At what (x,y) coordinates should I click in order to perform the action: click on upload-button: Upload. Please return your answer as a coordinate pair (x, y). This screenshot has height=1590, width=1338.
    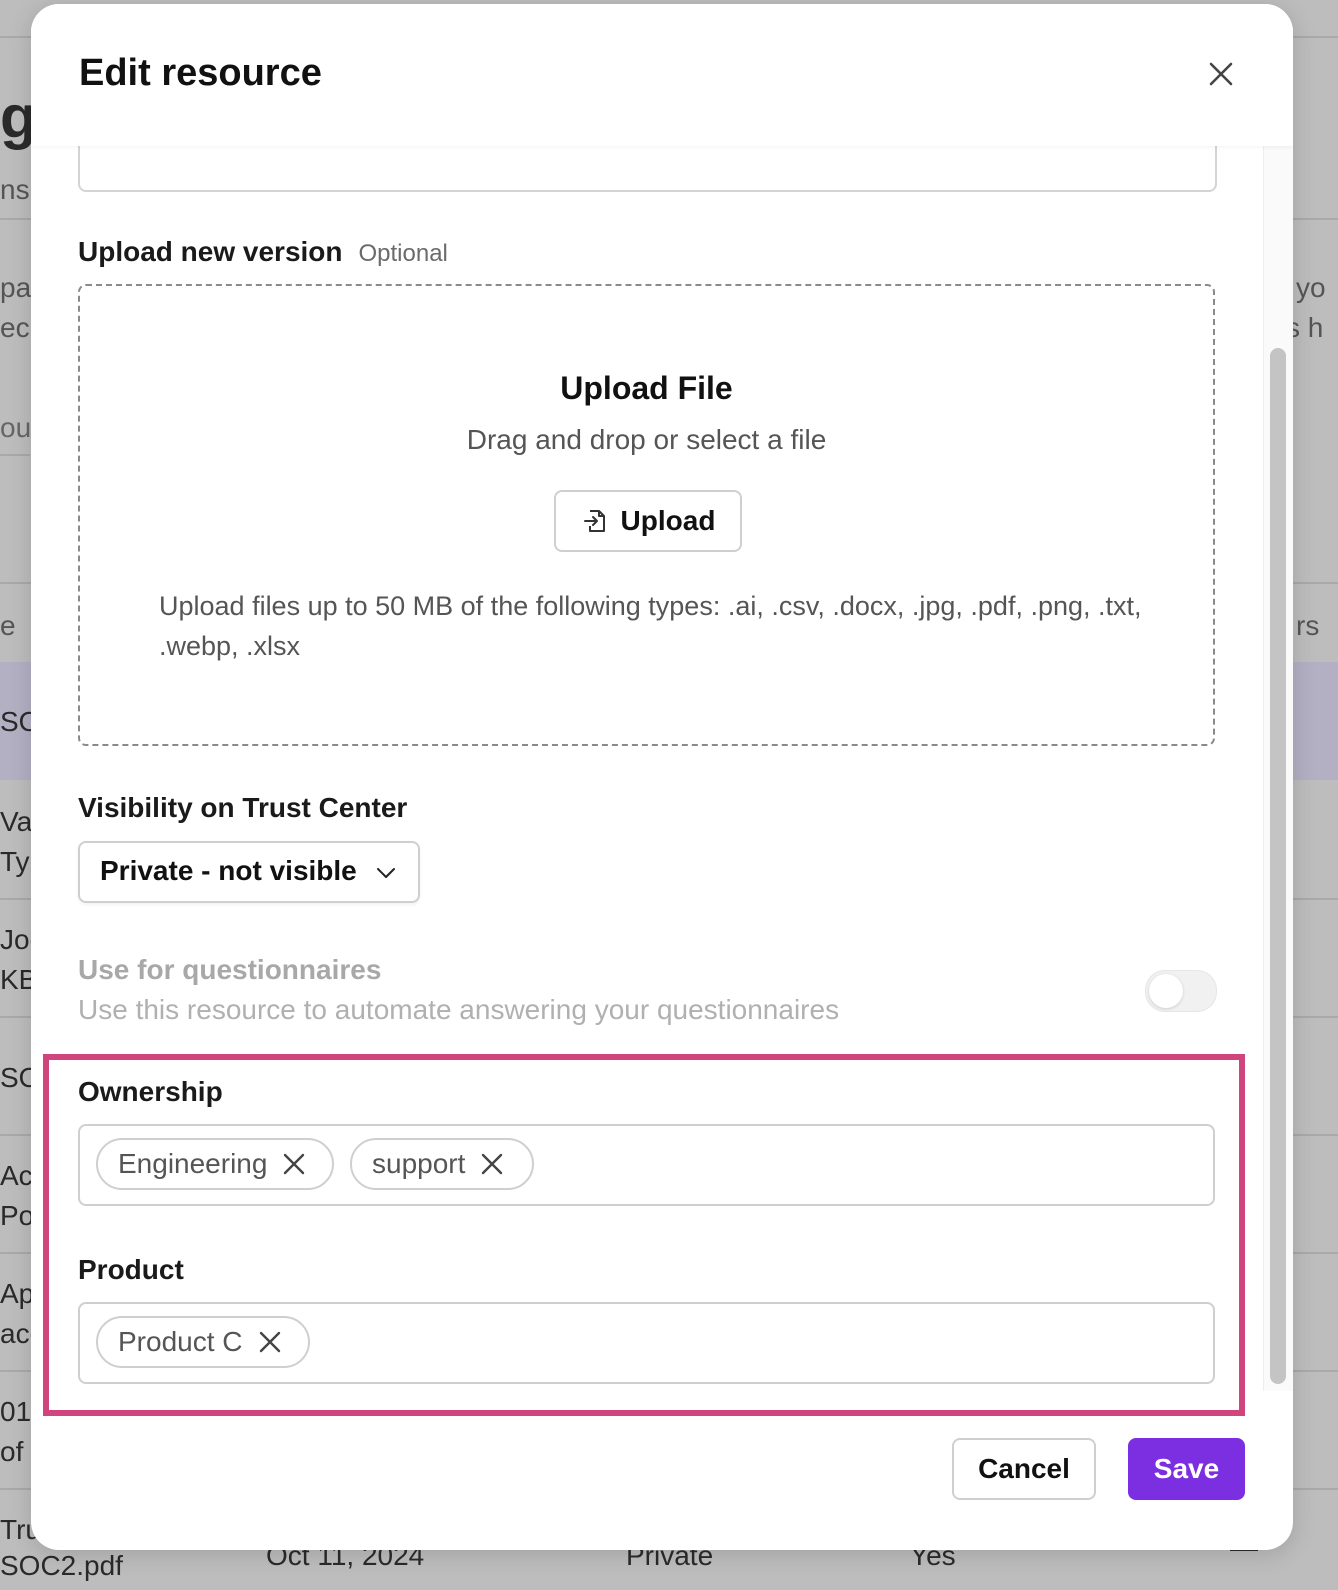
    Looking at the image, I should click on (648, 521).